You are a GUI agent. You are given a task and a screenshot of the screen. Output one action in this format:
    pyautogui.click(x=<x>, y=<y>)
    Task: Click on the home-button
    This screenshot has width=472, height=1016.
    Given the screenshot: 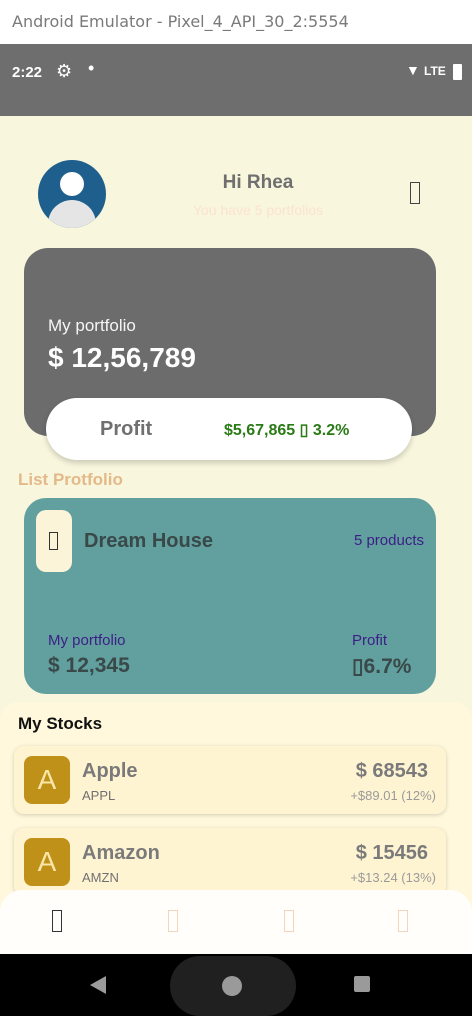 What is the action you would take?
    pyautogui.click(x=233, y=986)
    